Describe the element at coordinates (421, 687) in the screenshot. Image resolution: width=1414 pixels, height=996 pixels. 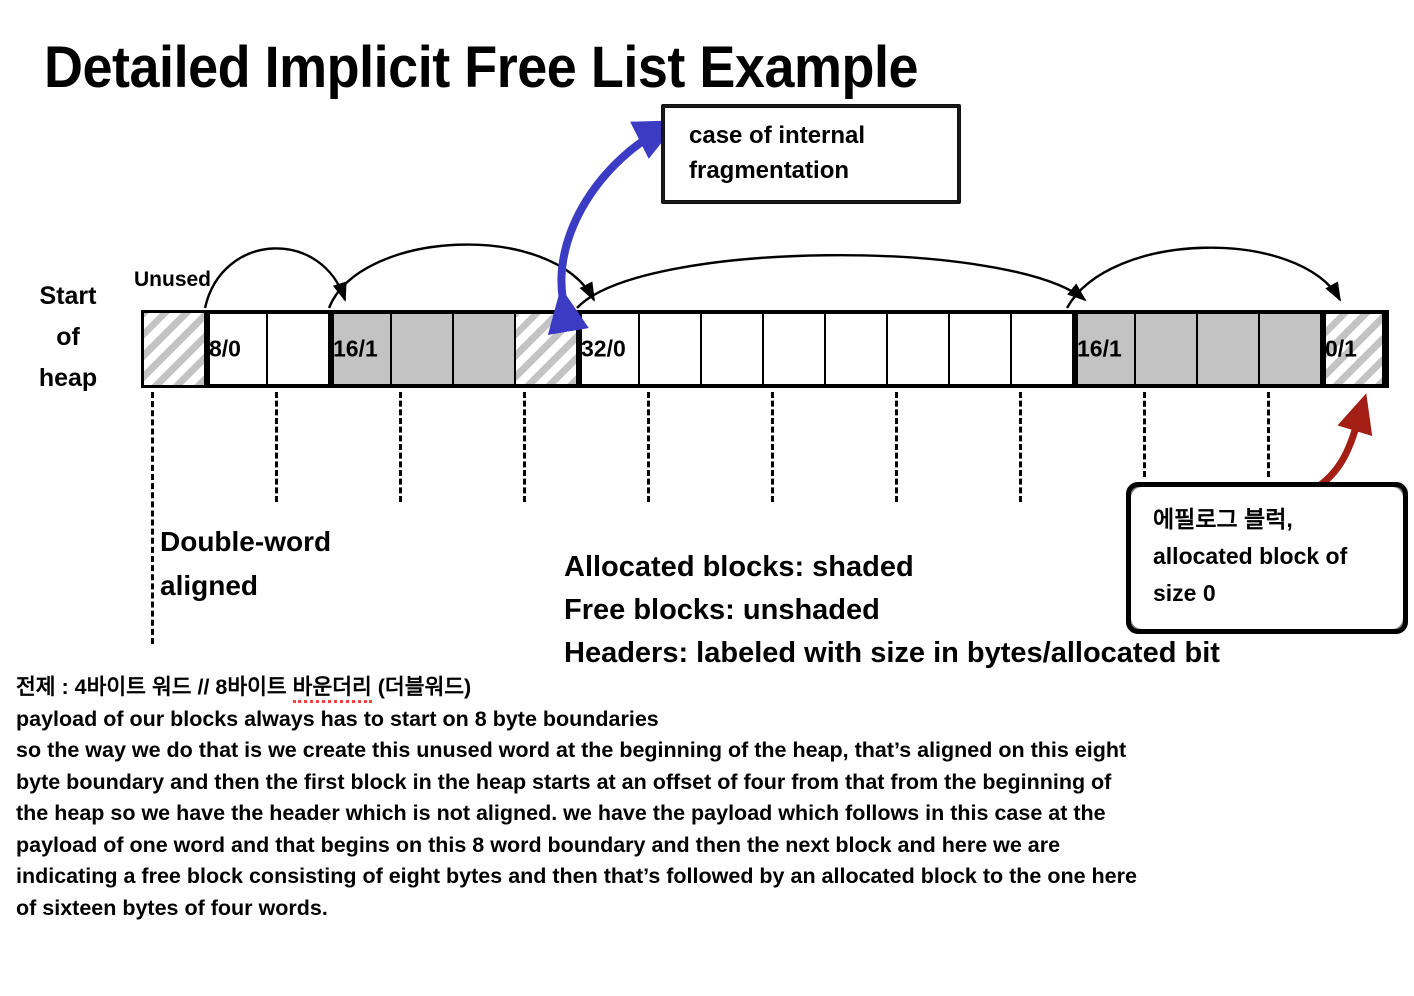
I see `note-korean-suffix: (더블워드)` at that location.